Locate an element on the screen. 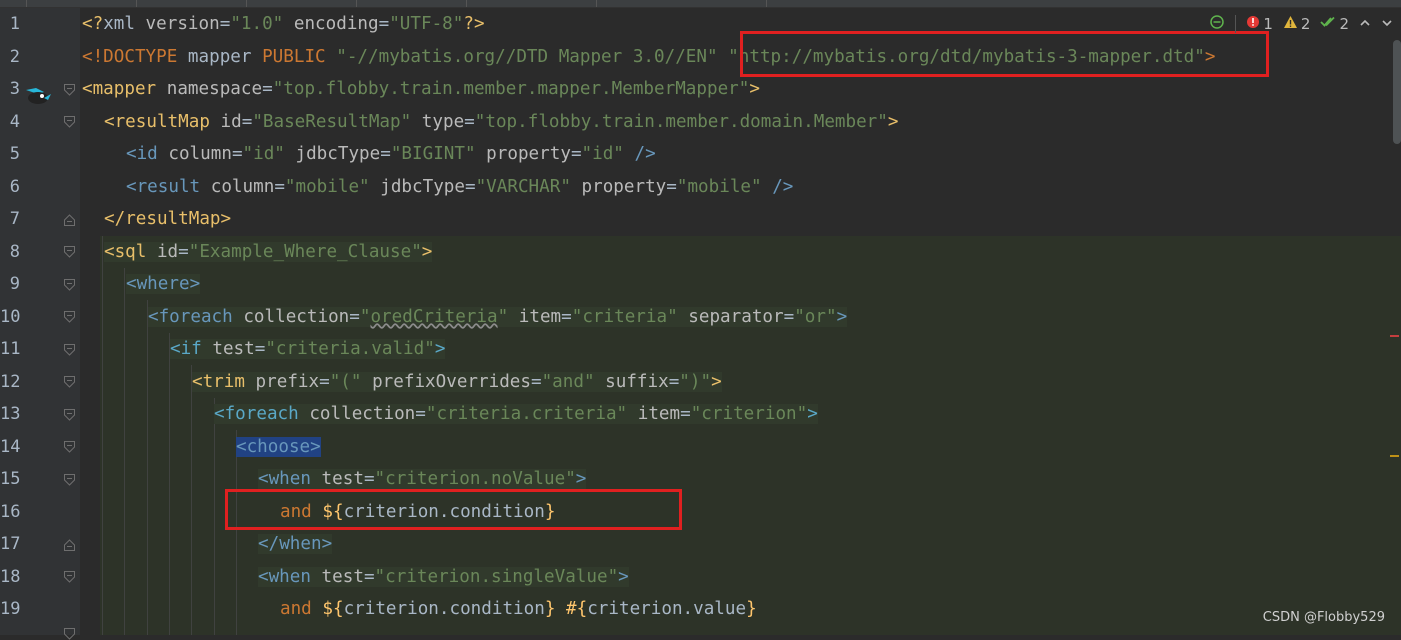 The image size is (1401, 640). token: column is located at coordinates (237, 186).